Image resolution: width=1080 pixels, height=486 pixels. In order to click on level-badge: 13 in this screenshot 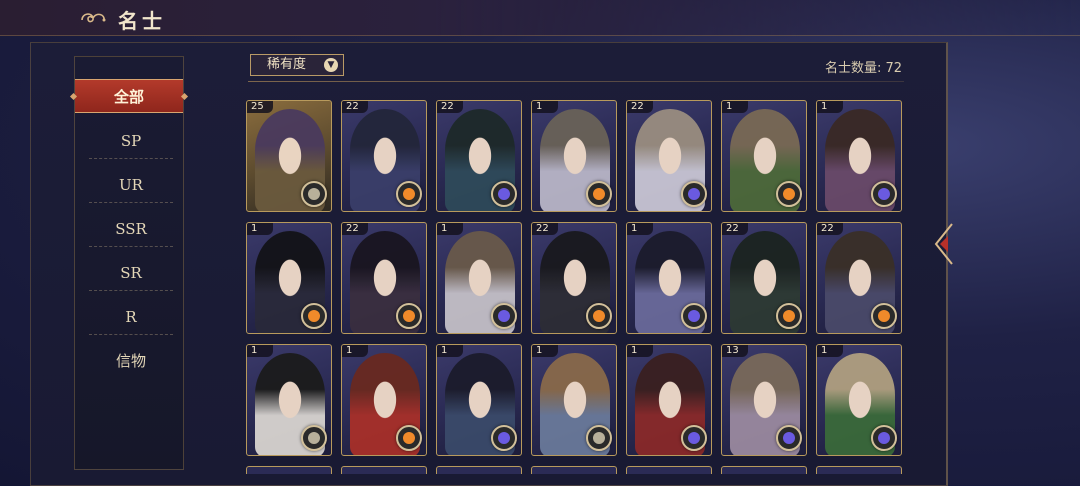, I will do `click(735, 351)`.